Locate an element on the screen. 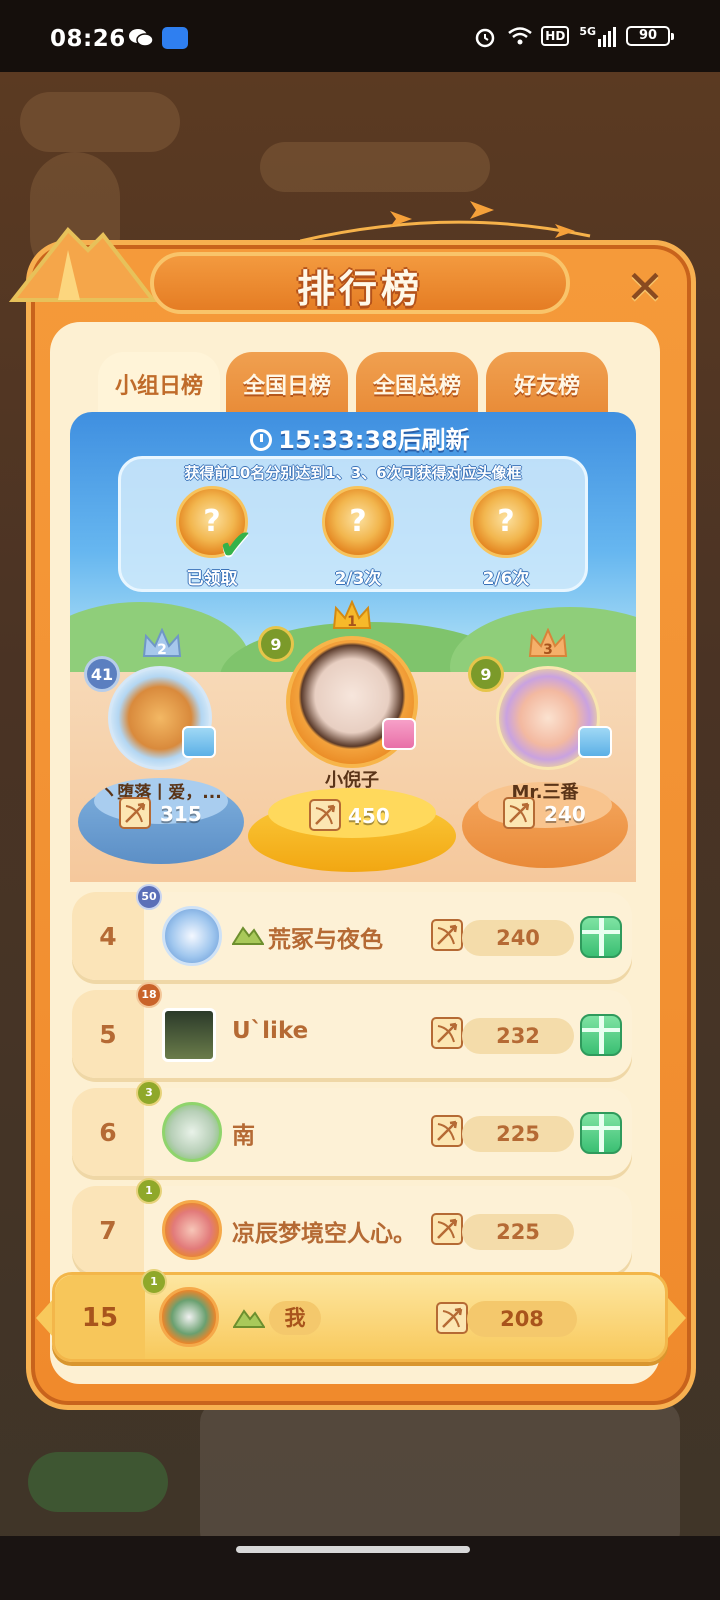 This screenshot has height=1600, width=720. list-item: 4 50 荒冢与夜色 240 is located at coordinates (352, 932).